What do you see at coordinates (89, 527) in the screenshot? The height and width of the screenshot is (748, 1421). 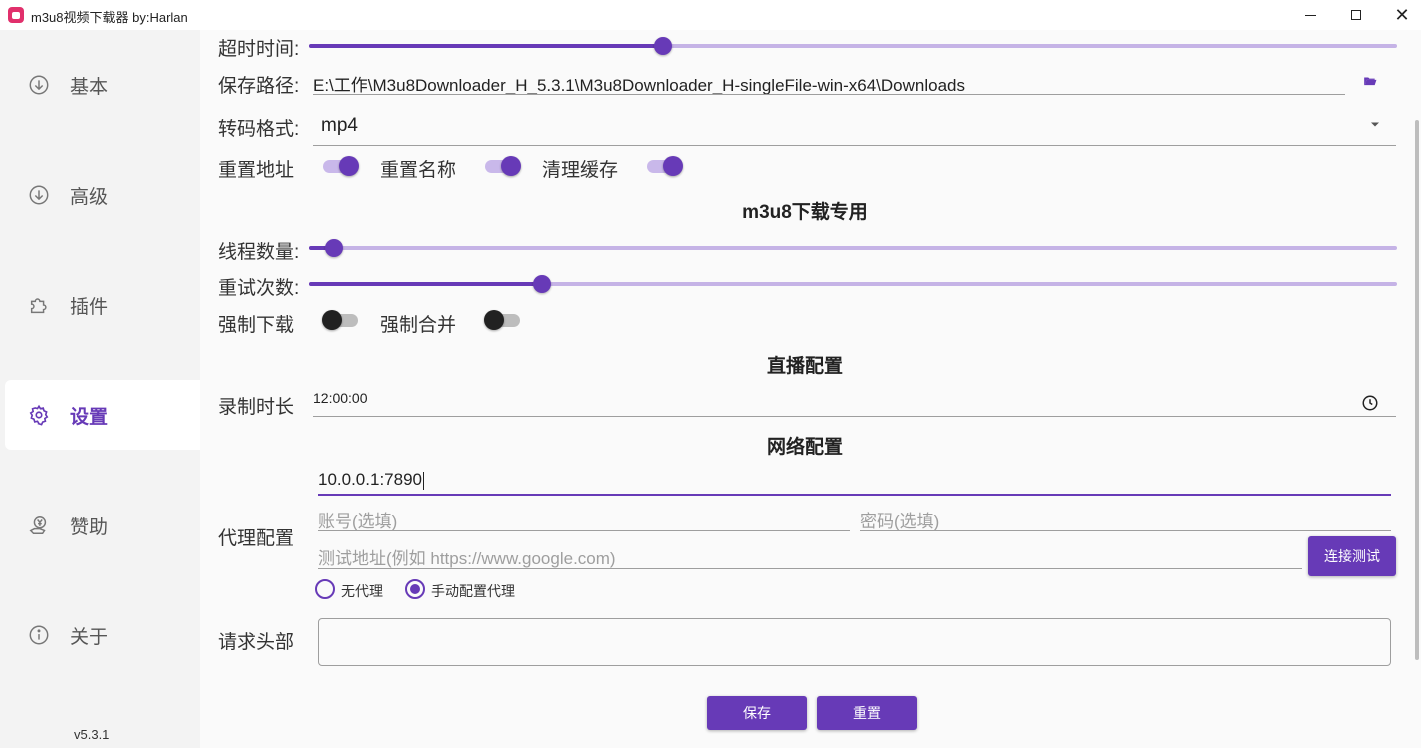 I see `sidebar-item-label: 赞助` at bounding box center [89, 527].